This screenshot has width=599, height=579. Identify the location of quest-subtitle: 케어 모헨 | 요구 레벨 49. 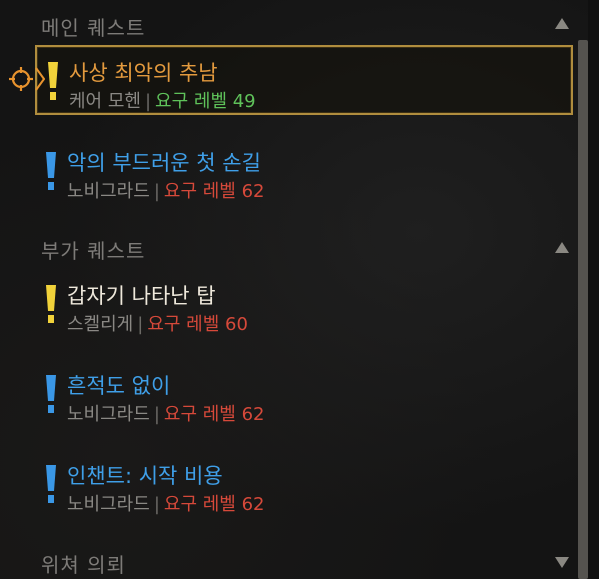
(162, 100).